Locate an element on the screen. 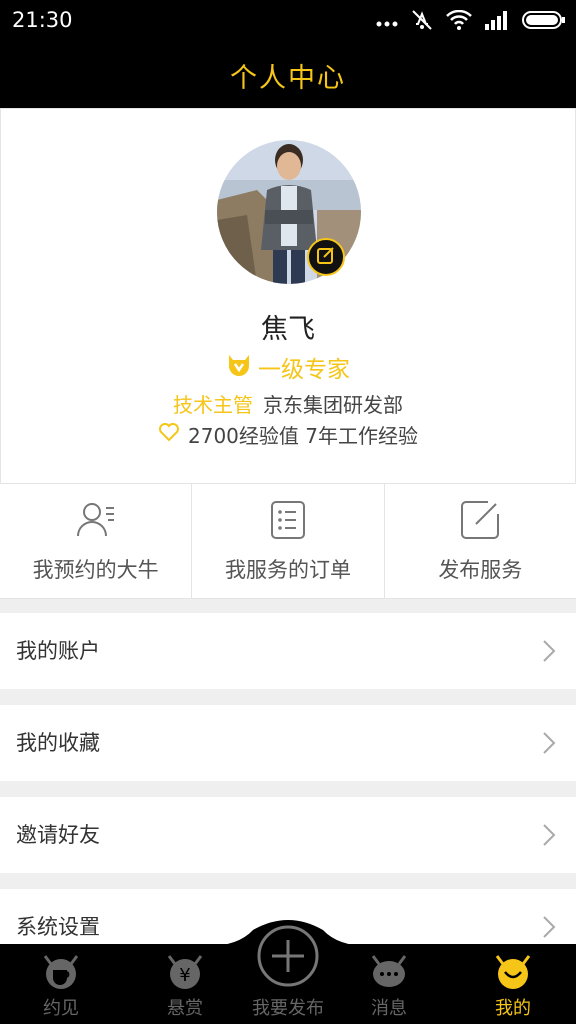 The width and height of the screenshot is (576, 1024). tab-label: 约见 is located at coordinates (61, 1008).